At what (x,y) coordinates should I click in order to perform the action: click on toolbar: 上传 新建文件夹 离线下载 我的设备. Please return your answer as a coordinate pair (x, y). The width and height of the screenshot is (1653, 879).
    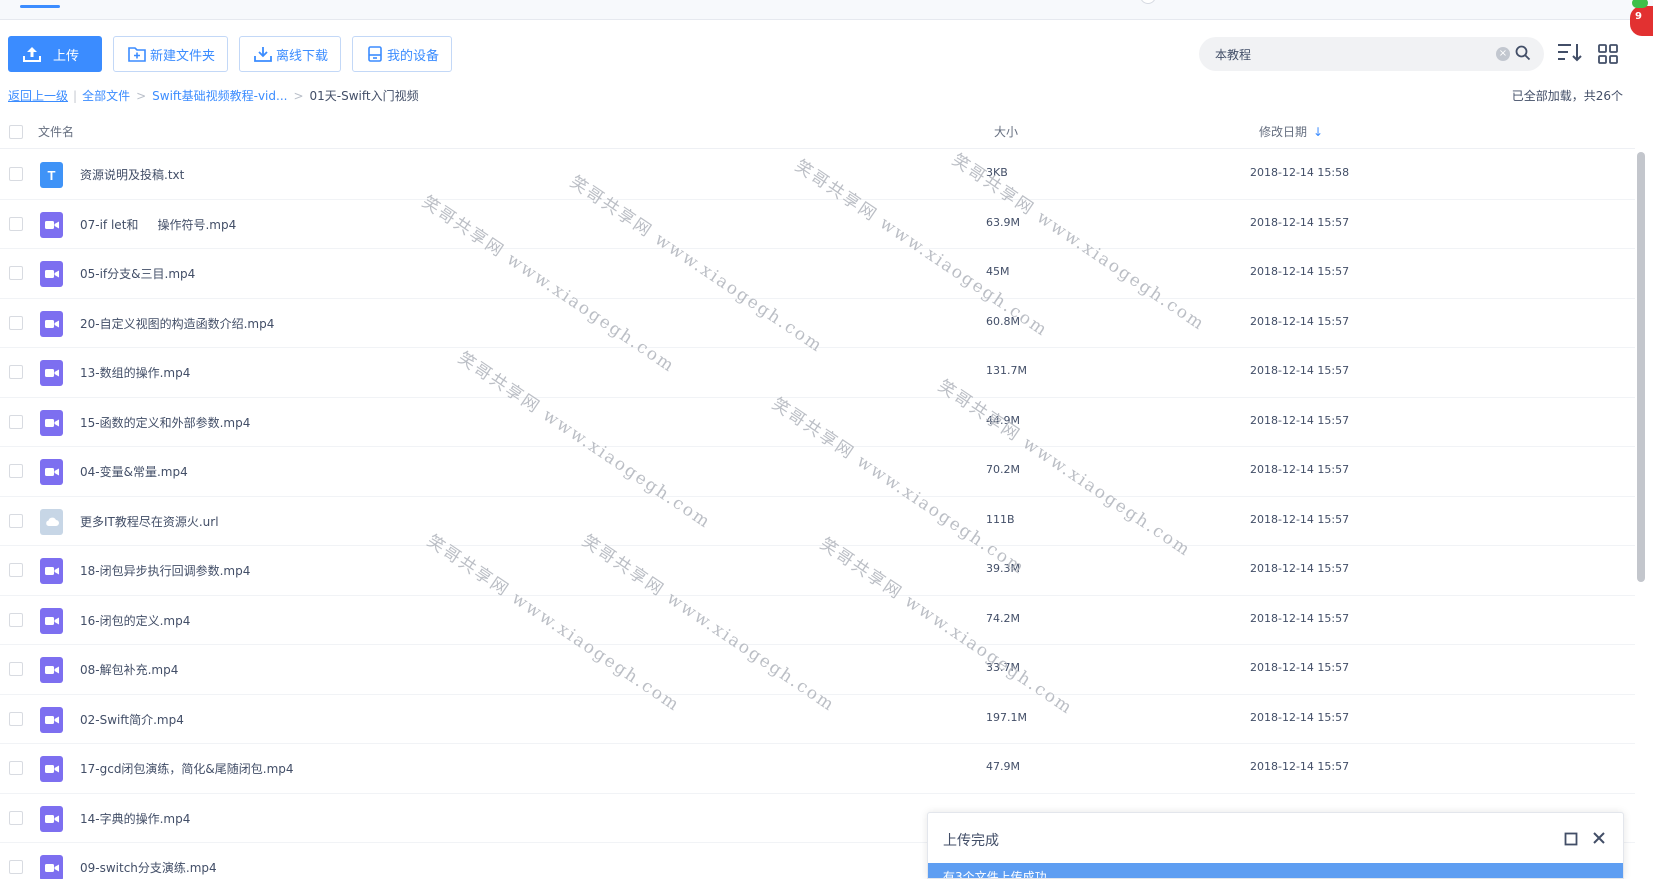
    Looking at the image, I should click on (230, 54).